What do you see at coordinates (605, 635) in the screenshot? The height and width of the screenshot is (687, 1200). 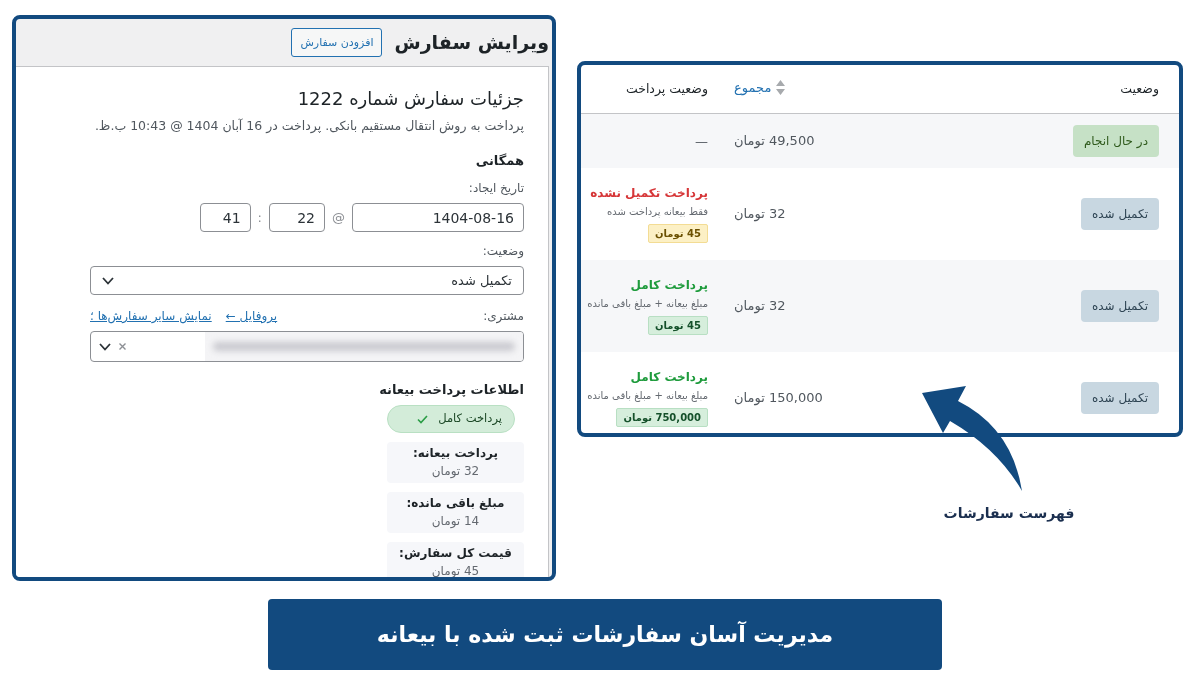 I see `banner-text: مدیریت آسان سفارشات ثبت شده با بیعانه` at bounding box center [605, 635].